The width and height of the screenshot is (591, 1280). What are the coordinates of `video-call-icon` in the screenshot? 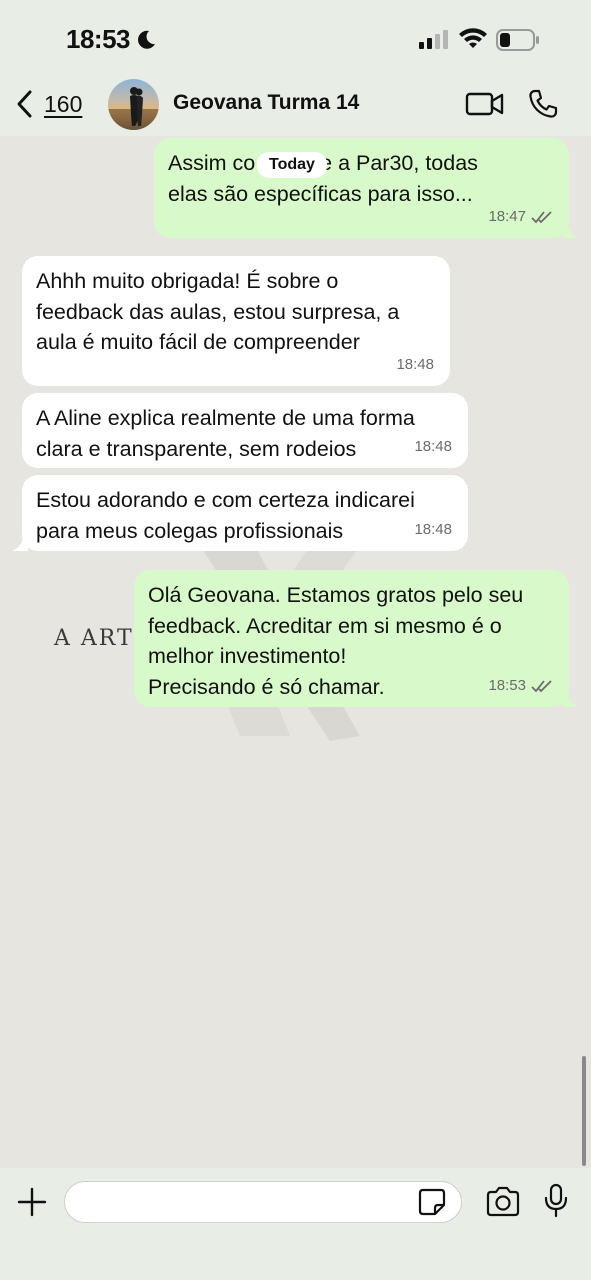 It's located at (485, 104).